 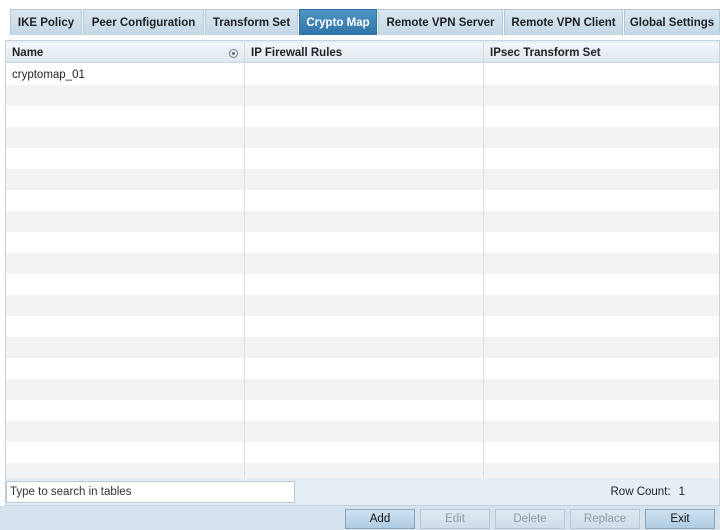 I want to click on edit-button: Edit, so click(x=455, y=519).